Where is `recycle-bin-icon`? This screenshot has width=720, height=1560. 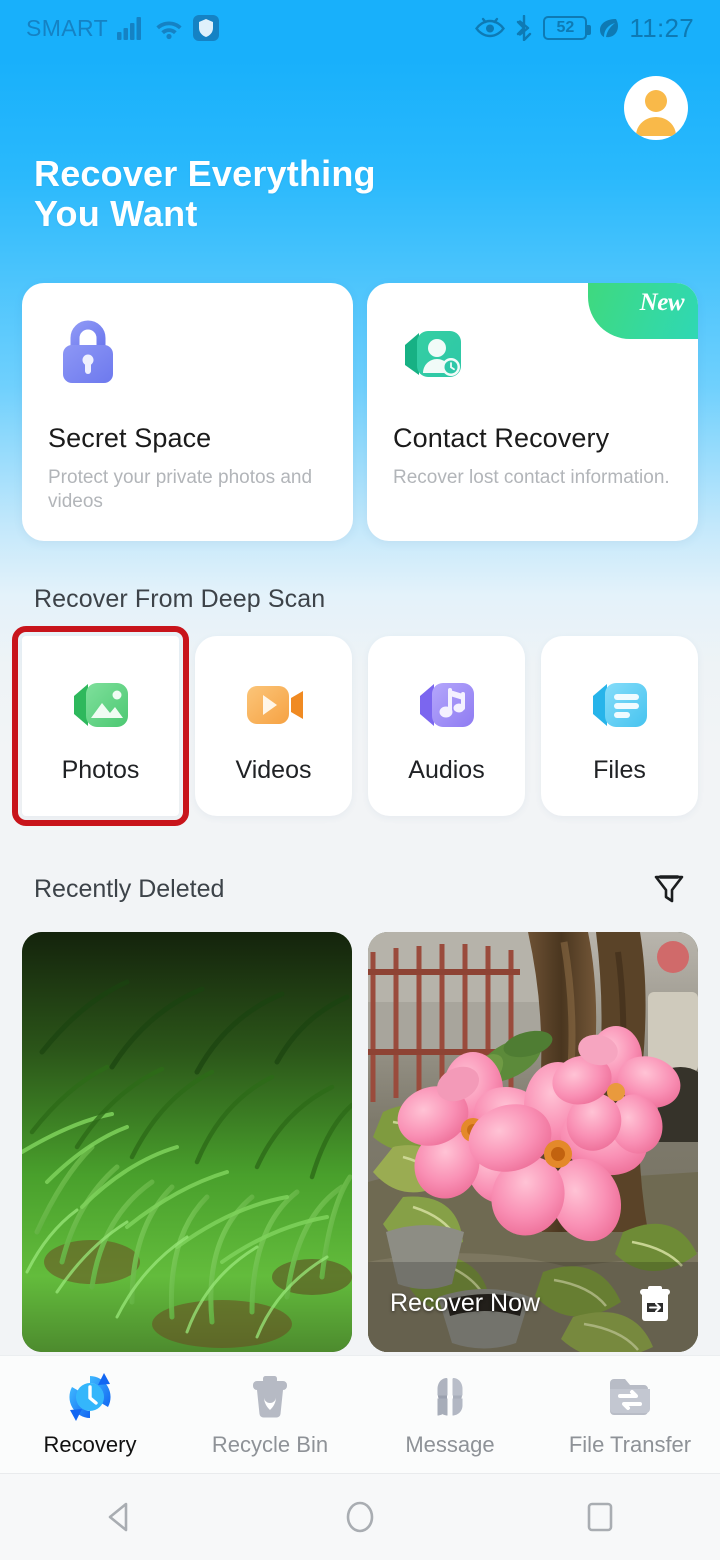 recycle-bin-icon is located at coordinates (270, 1397).